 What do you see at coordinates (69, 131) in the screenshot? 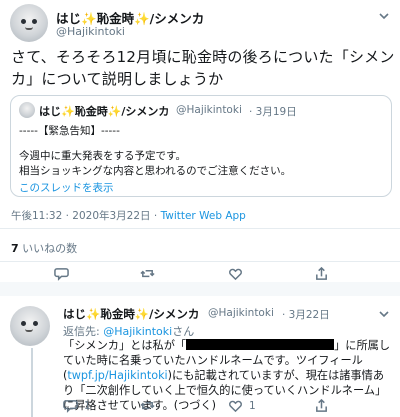
I see `quoted-line: -----【緊急告知】-----` at bounding box center [69, 131].